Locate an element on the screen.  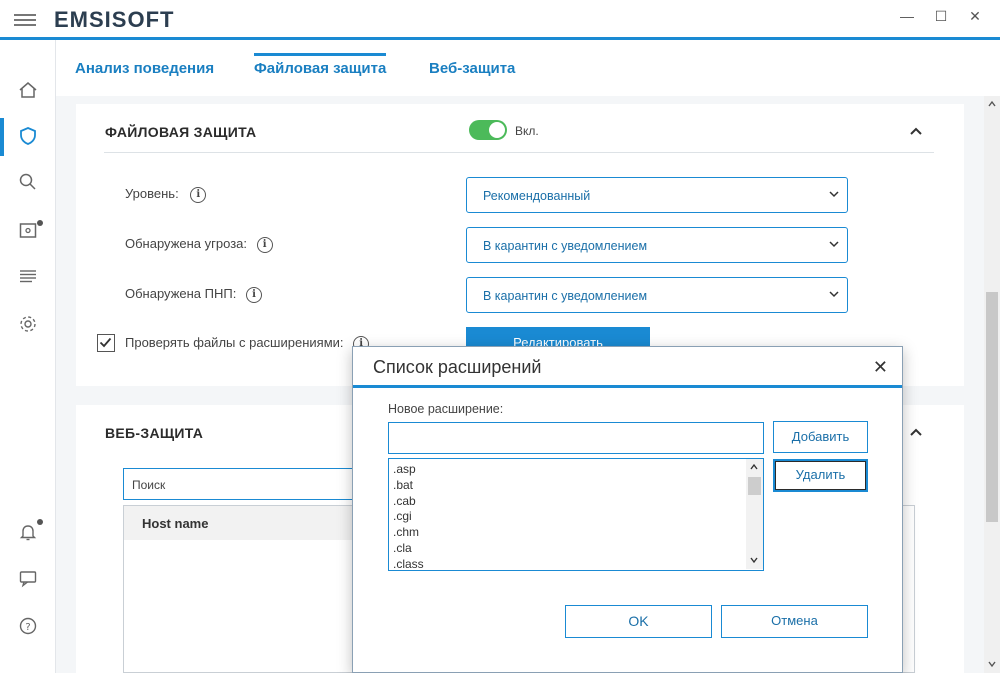
threat-value: В карантин с уведомлением is located at coordinates (565, 246).